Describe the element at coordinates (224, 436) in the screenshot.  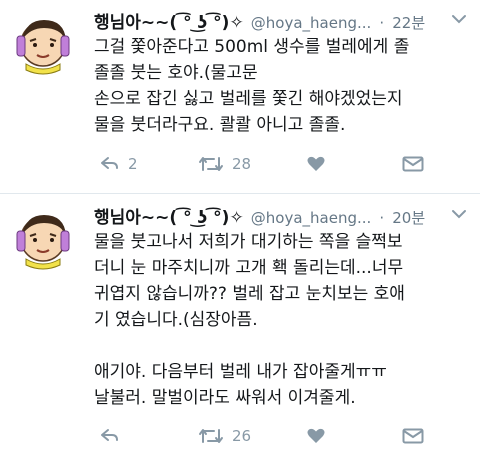
I see `retweet-button: 26` at that location.